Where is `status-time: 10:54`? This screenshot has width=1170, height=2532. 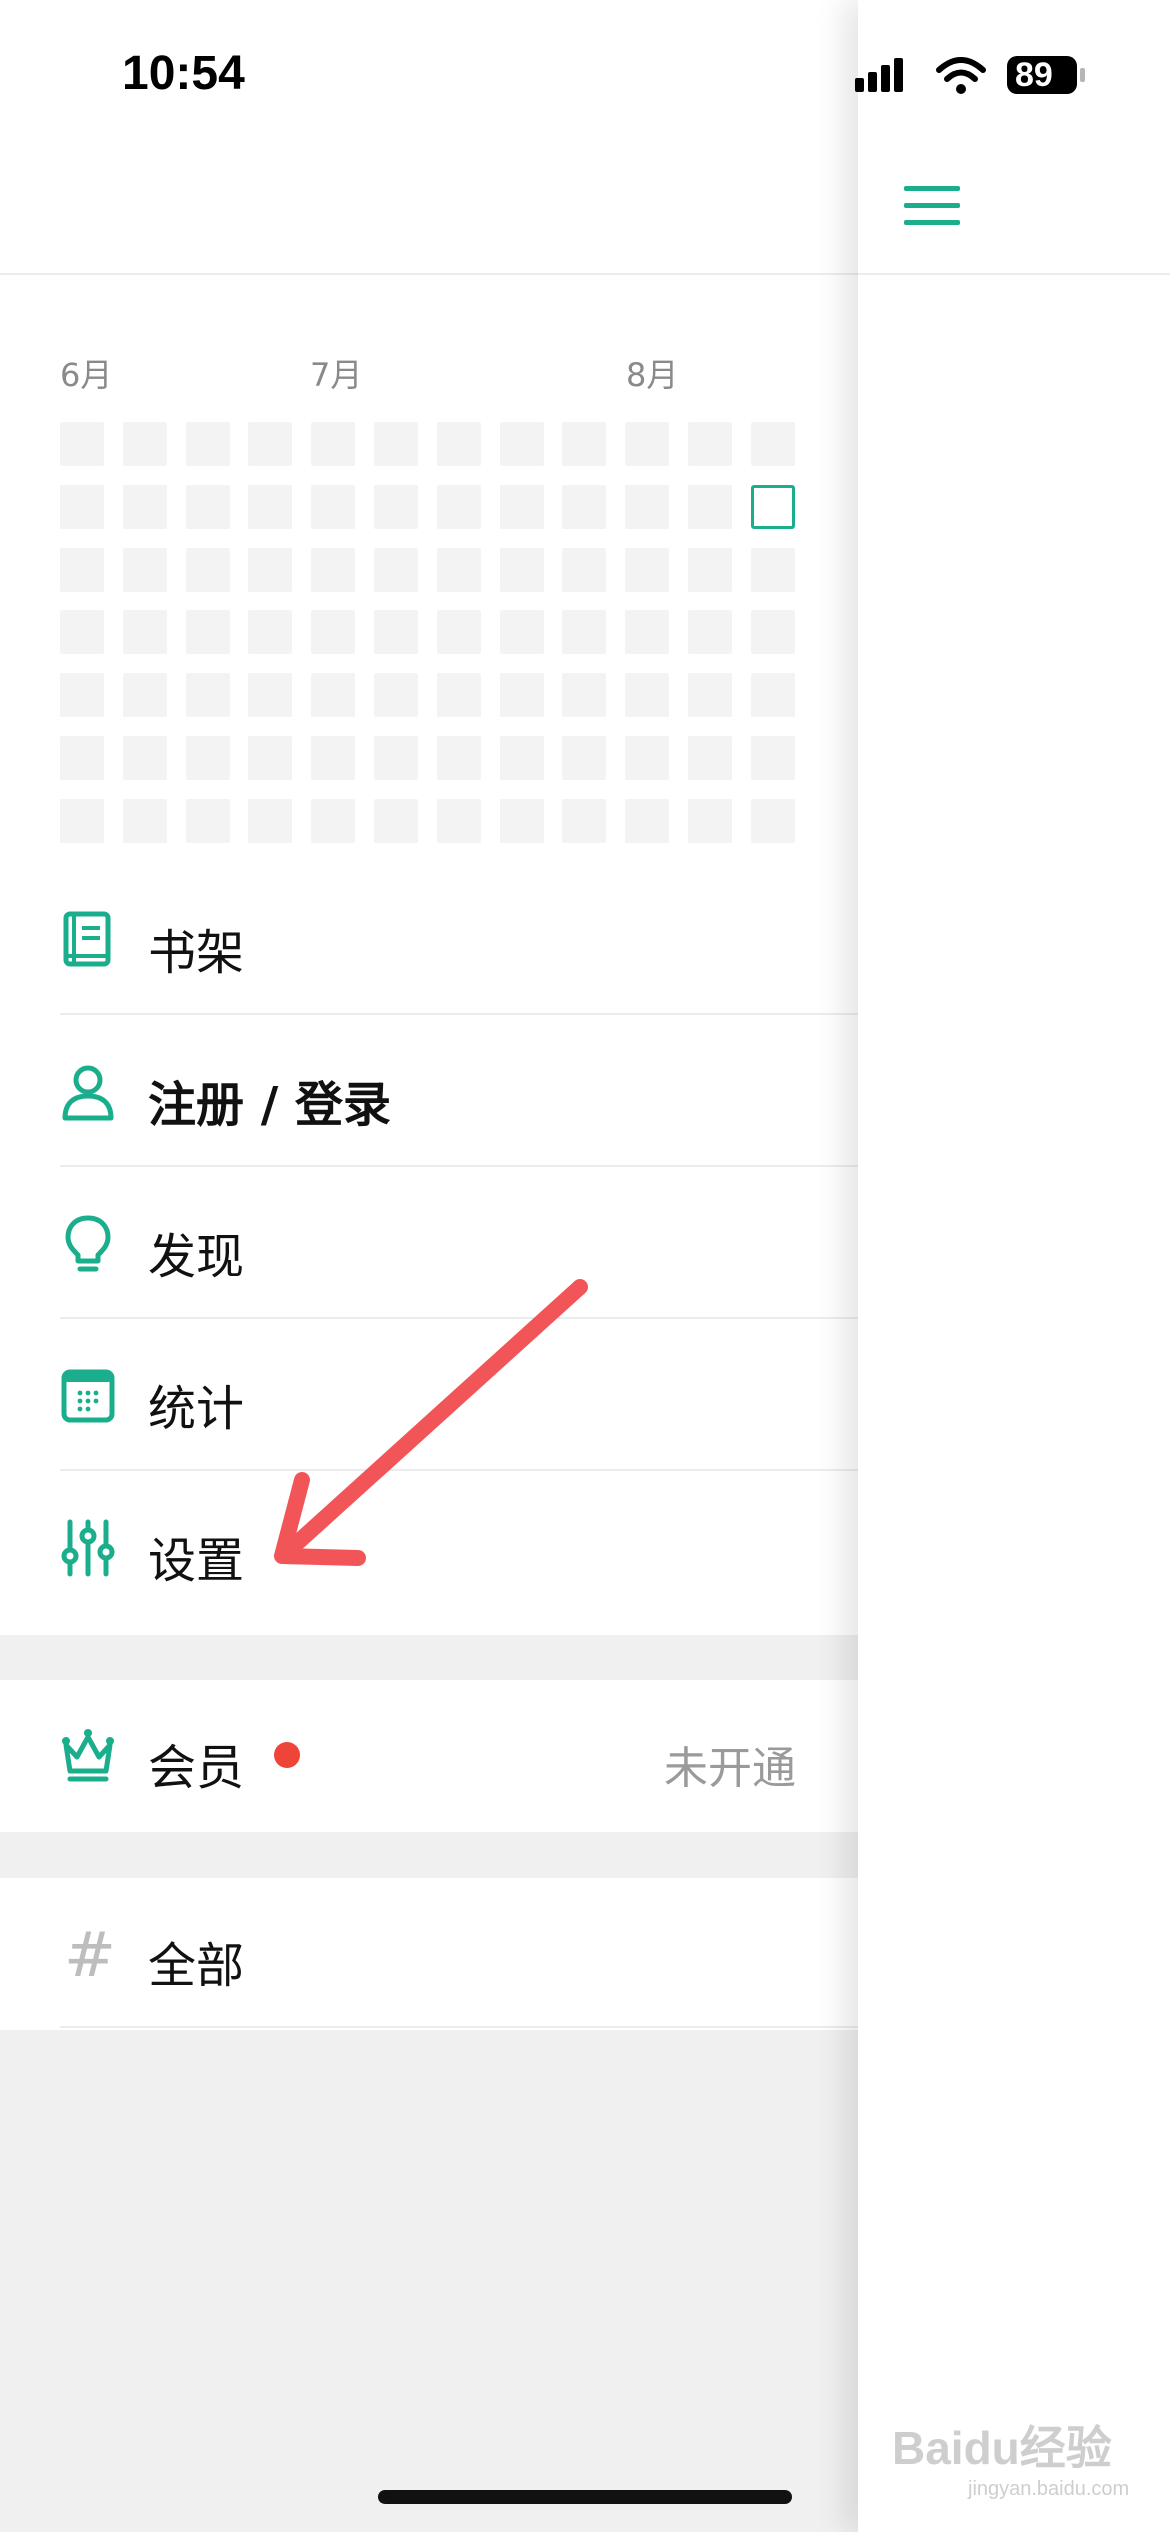
status-time: 10:54 is located at coordinates (183, 73).